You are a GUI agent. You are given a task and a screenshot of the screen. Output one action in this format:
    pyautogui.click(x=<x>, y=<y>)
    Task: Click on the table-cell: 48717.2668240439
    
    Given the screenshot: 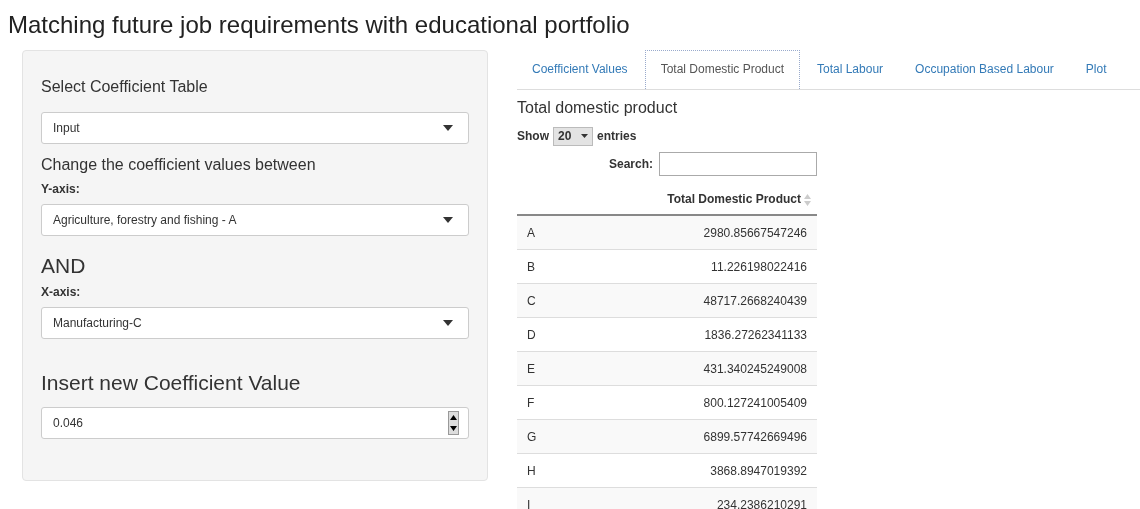 What is the action you would take?
    pyautogui.click(x=755, y=300)
    